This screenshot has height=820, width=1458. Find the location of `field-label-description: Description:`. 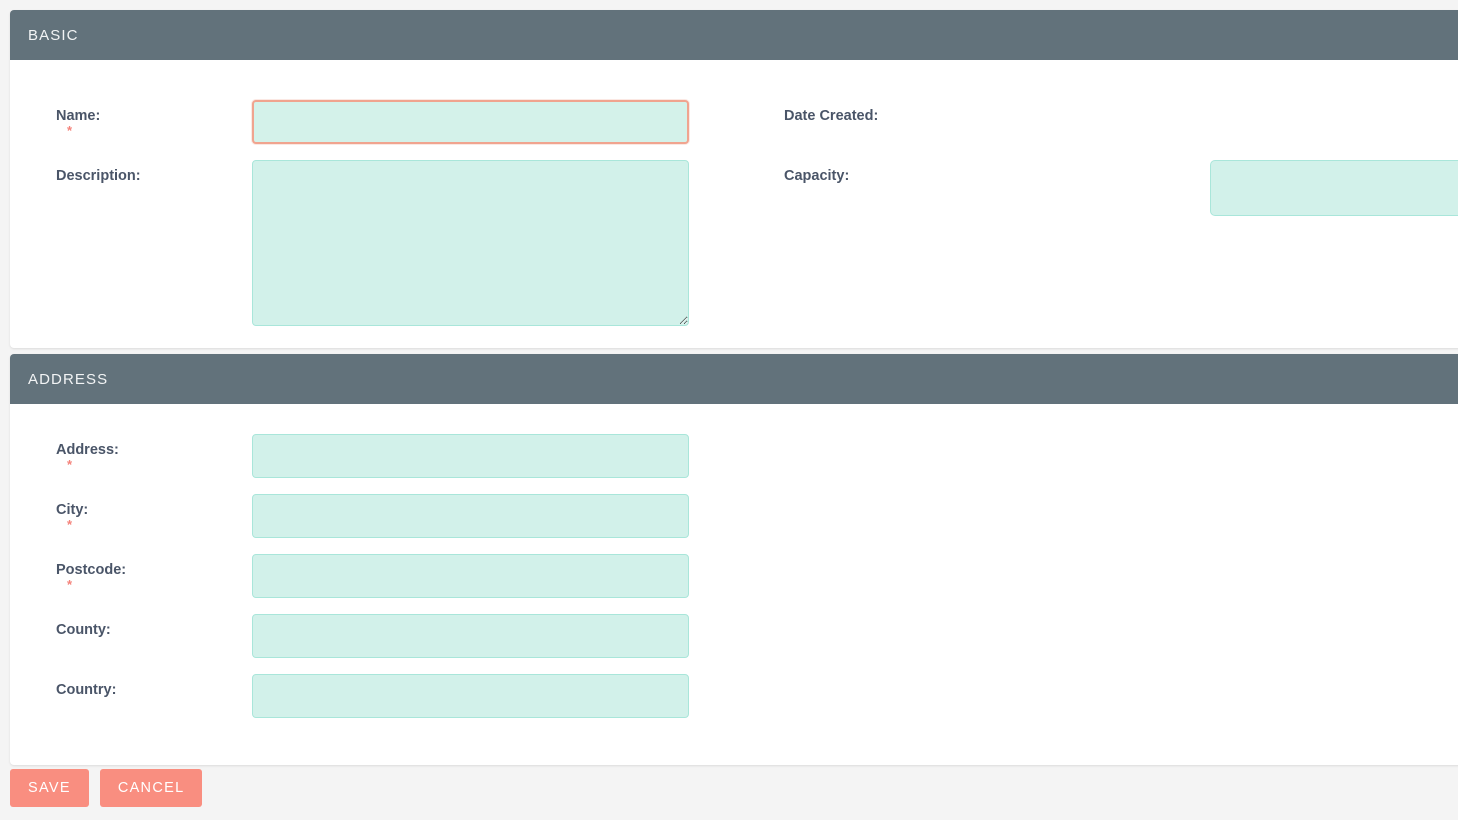

field-label-description: Description: is located at coordinates (136, 172).